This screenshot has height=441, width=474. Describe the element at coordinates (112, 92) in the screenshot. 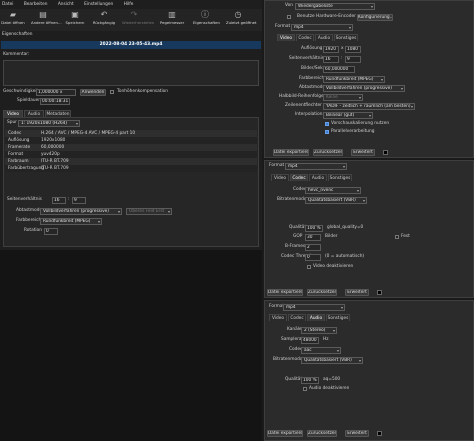

I see `pitch-checkbox` at that location.